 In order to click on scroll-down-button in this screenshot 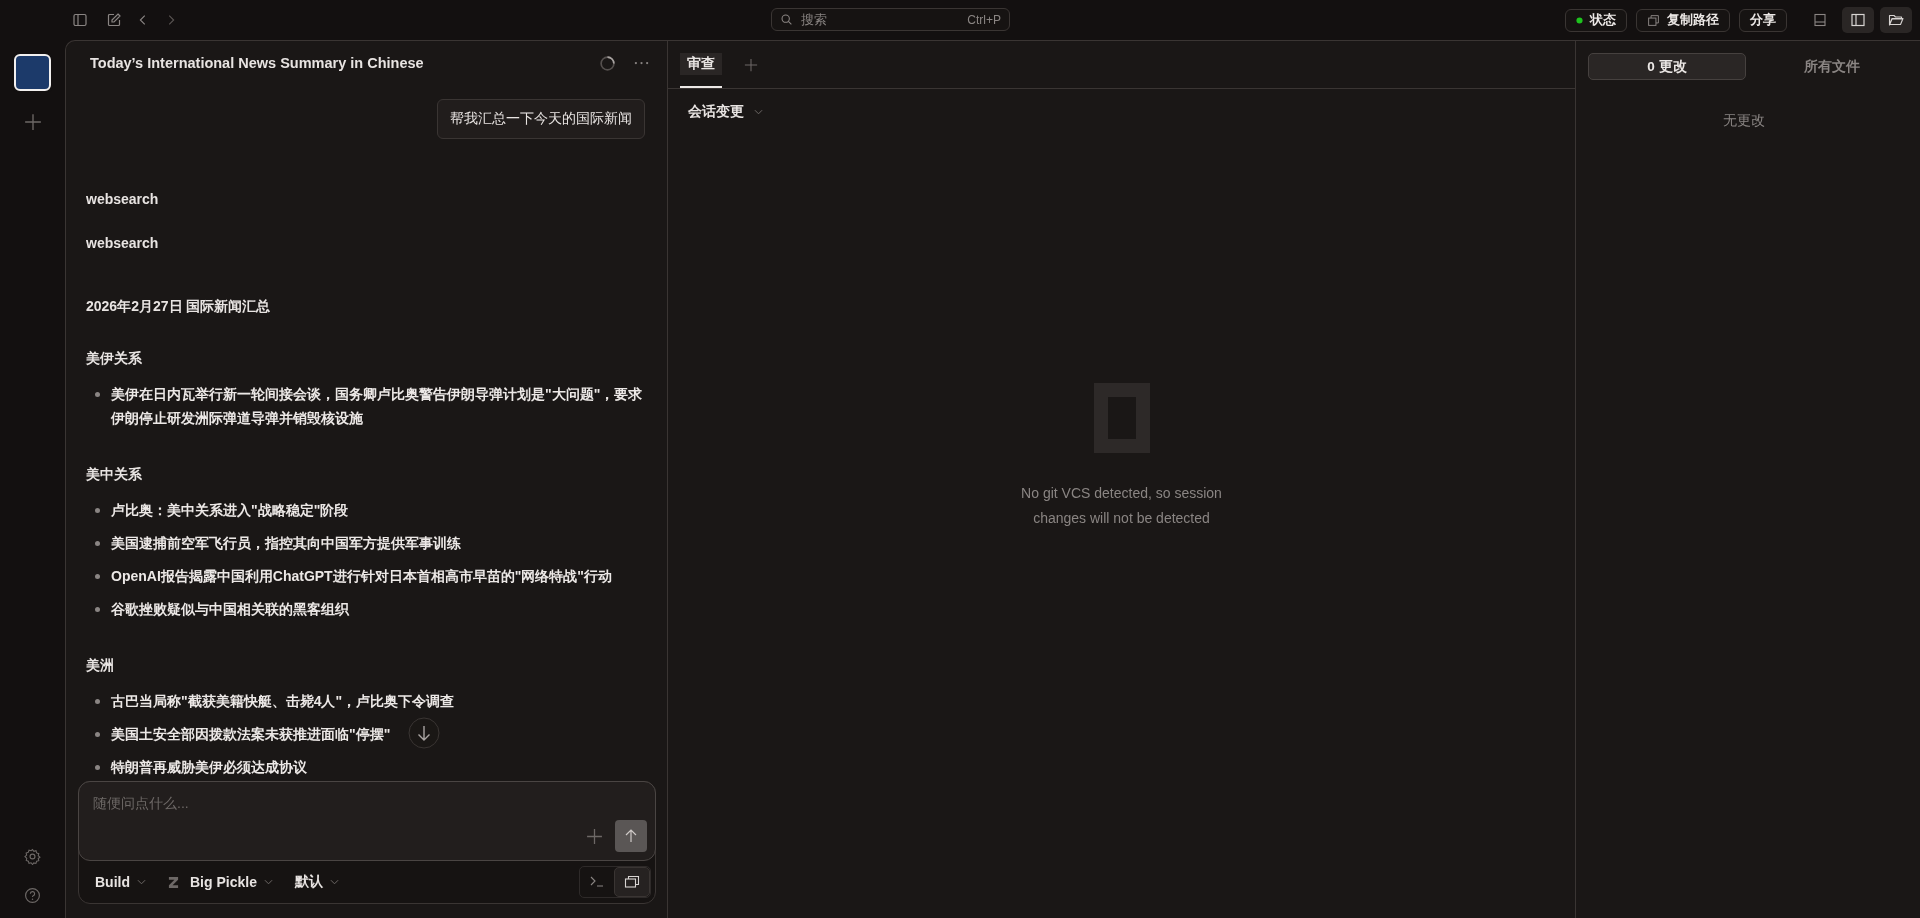, I will do `click(424, 733)`.